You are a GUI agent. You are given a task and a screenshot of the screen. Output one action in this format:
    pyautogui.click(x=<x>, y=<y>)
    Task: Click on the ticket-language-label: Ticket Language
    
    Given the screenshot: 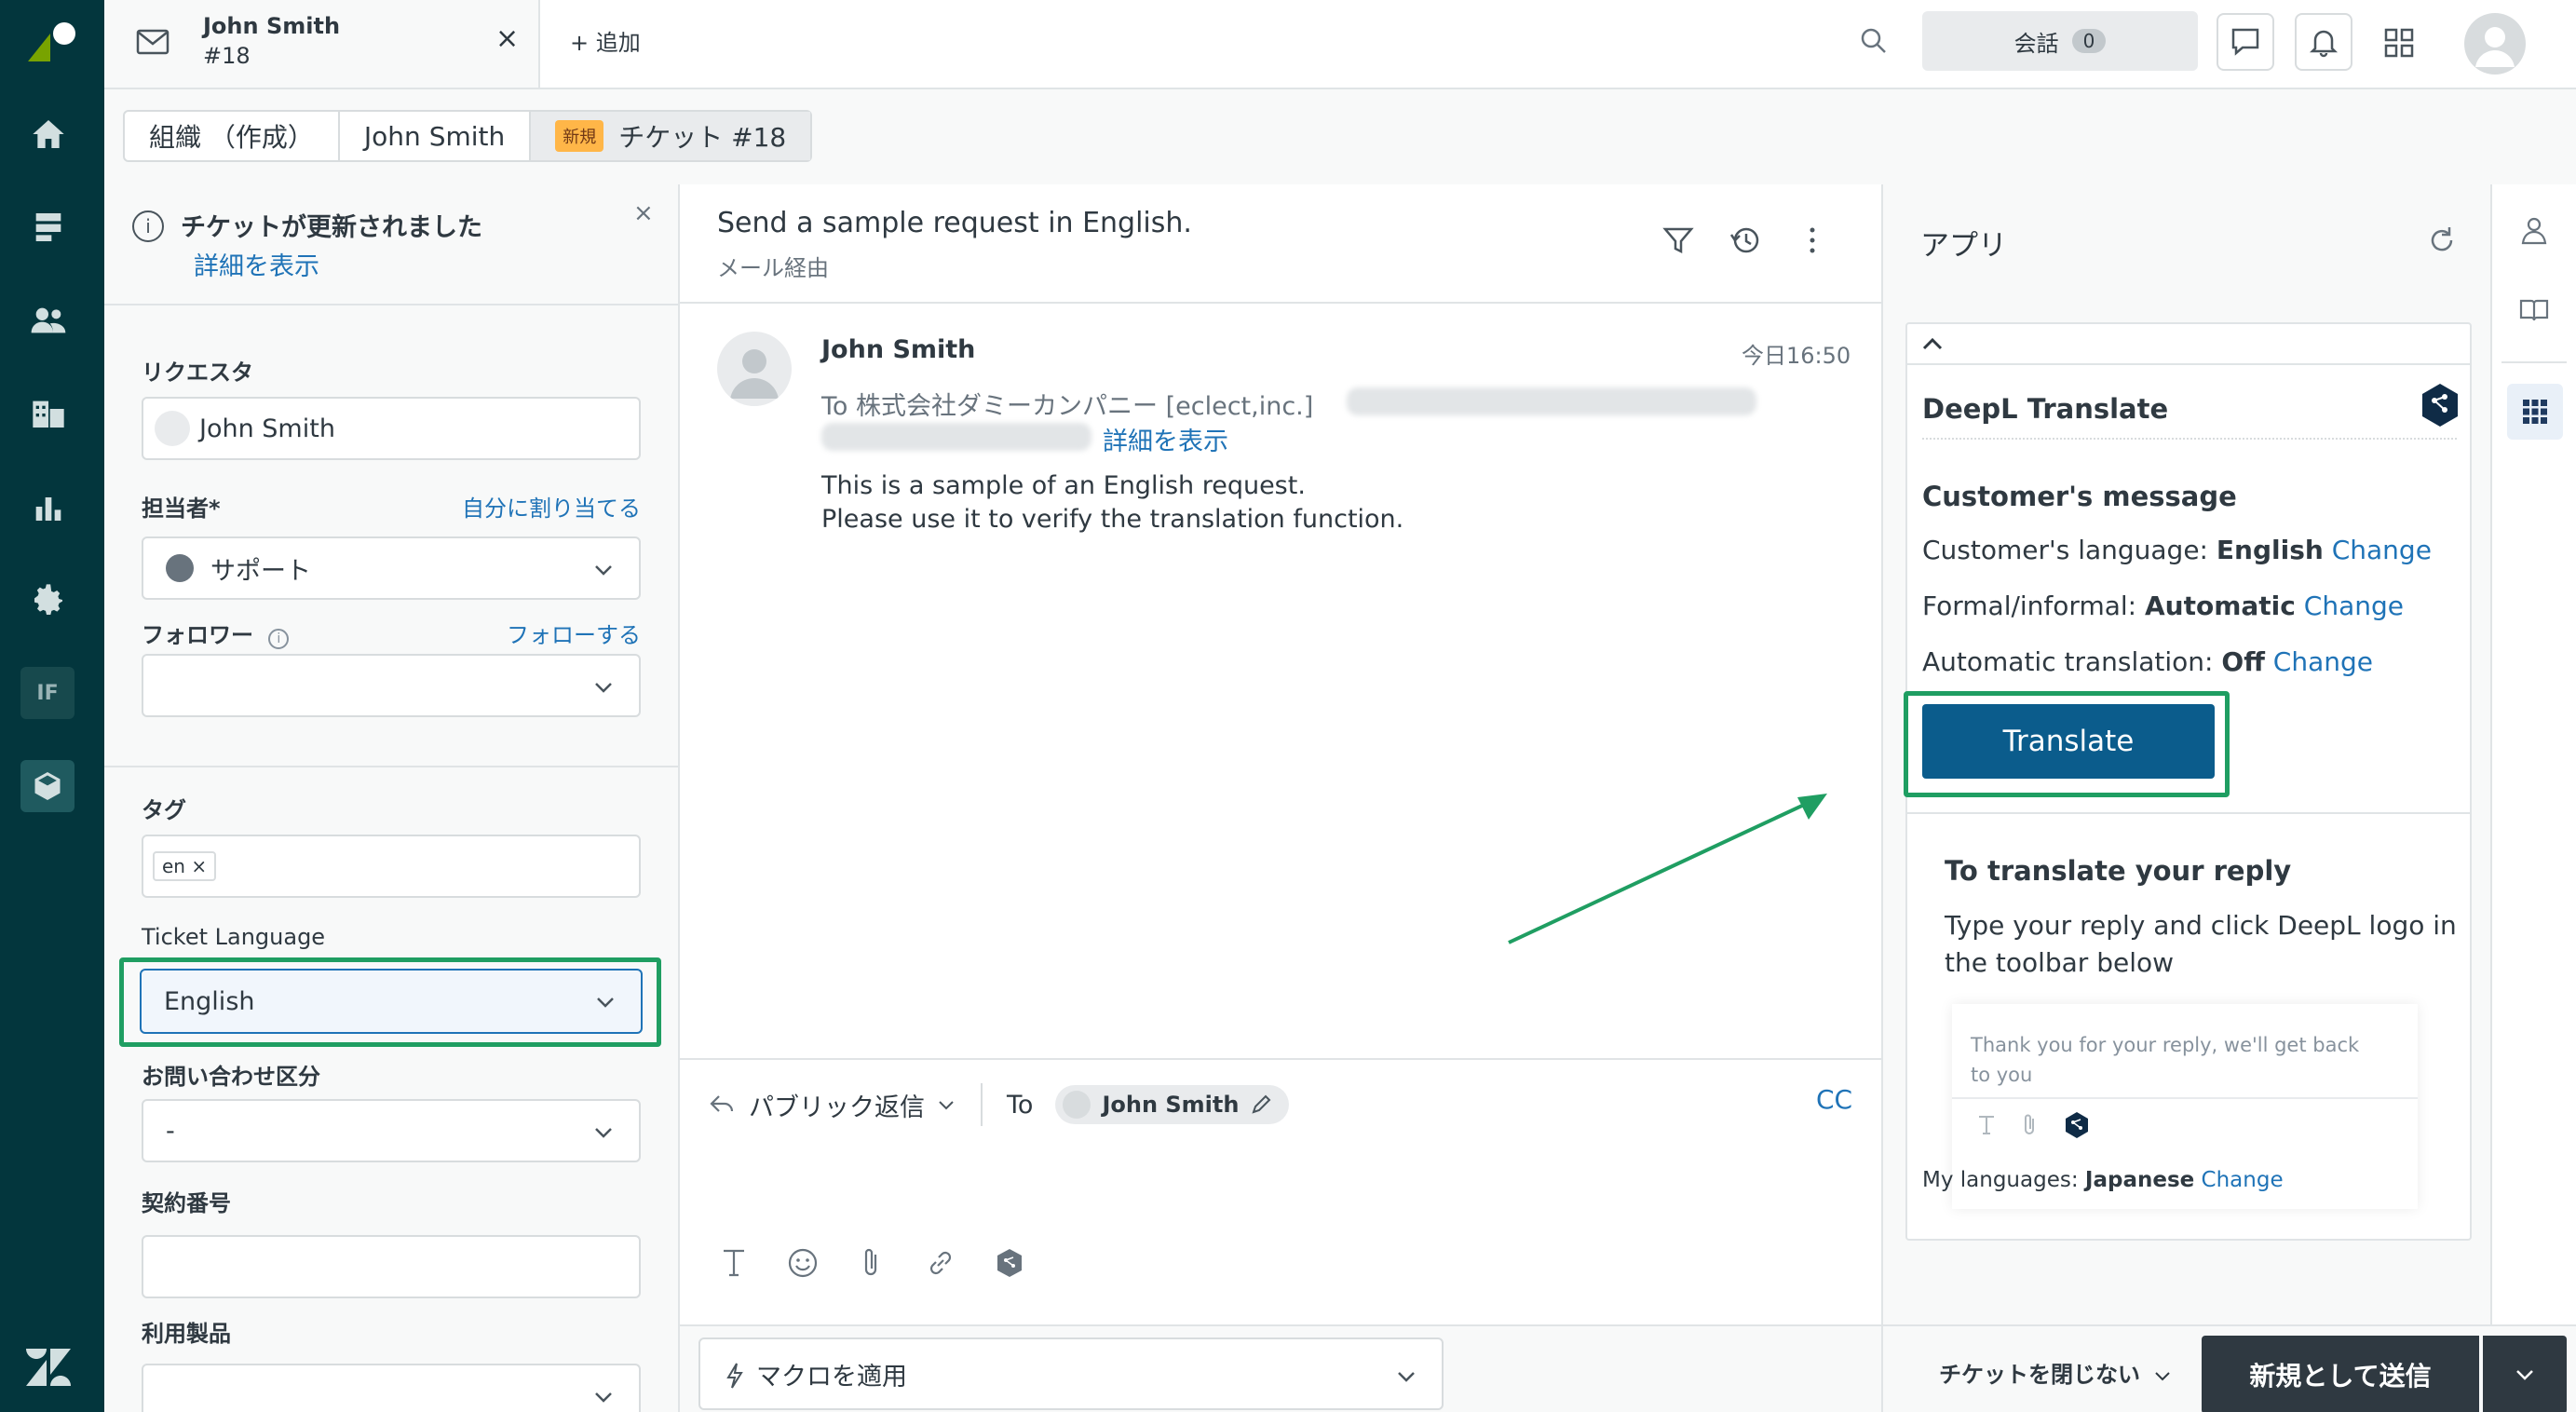 What is the action you would take?
    pyautogui.click(x=234, y=937)
    